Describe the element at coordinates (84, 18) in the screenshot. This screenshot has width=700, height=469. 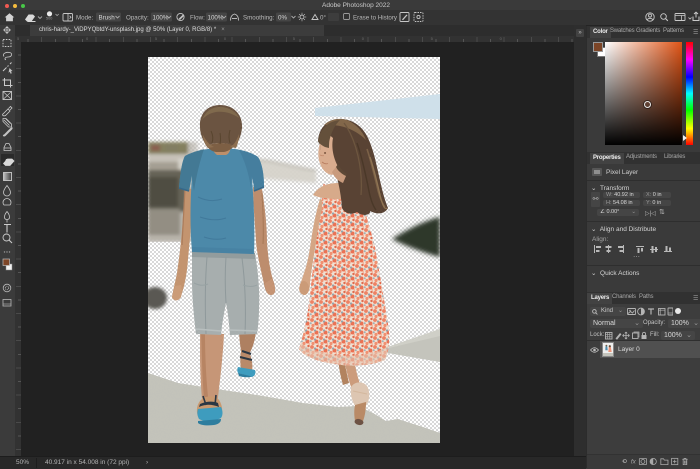
I see `svg-text: Mode:` at that location.